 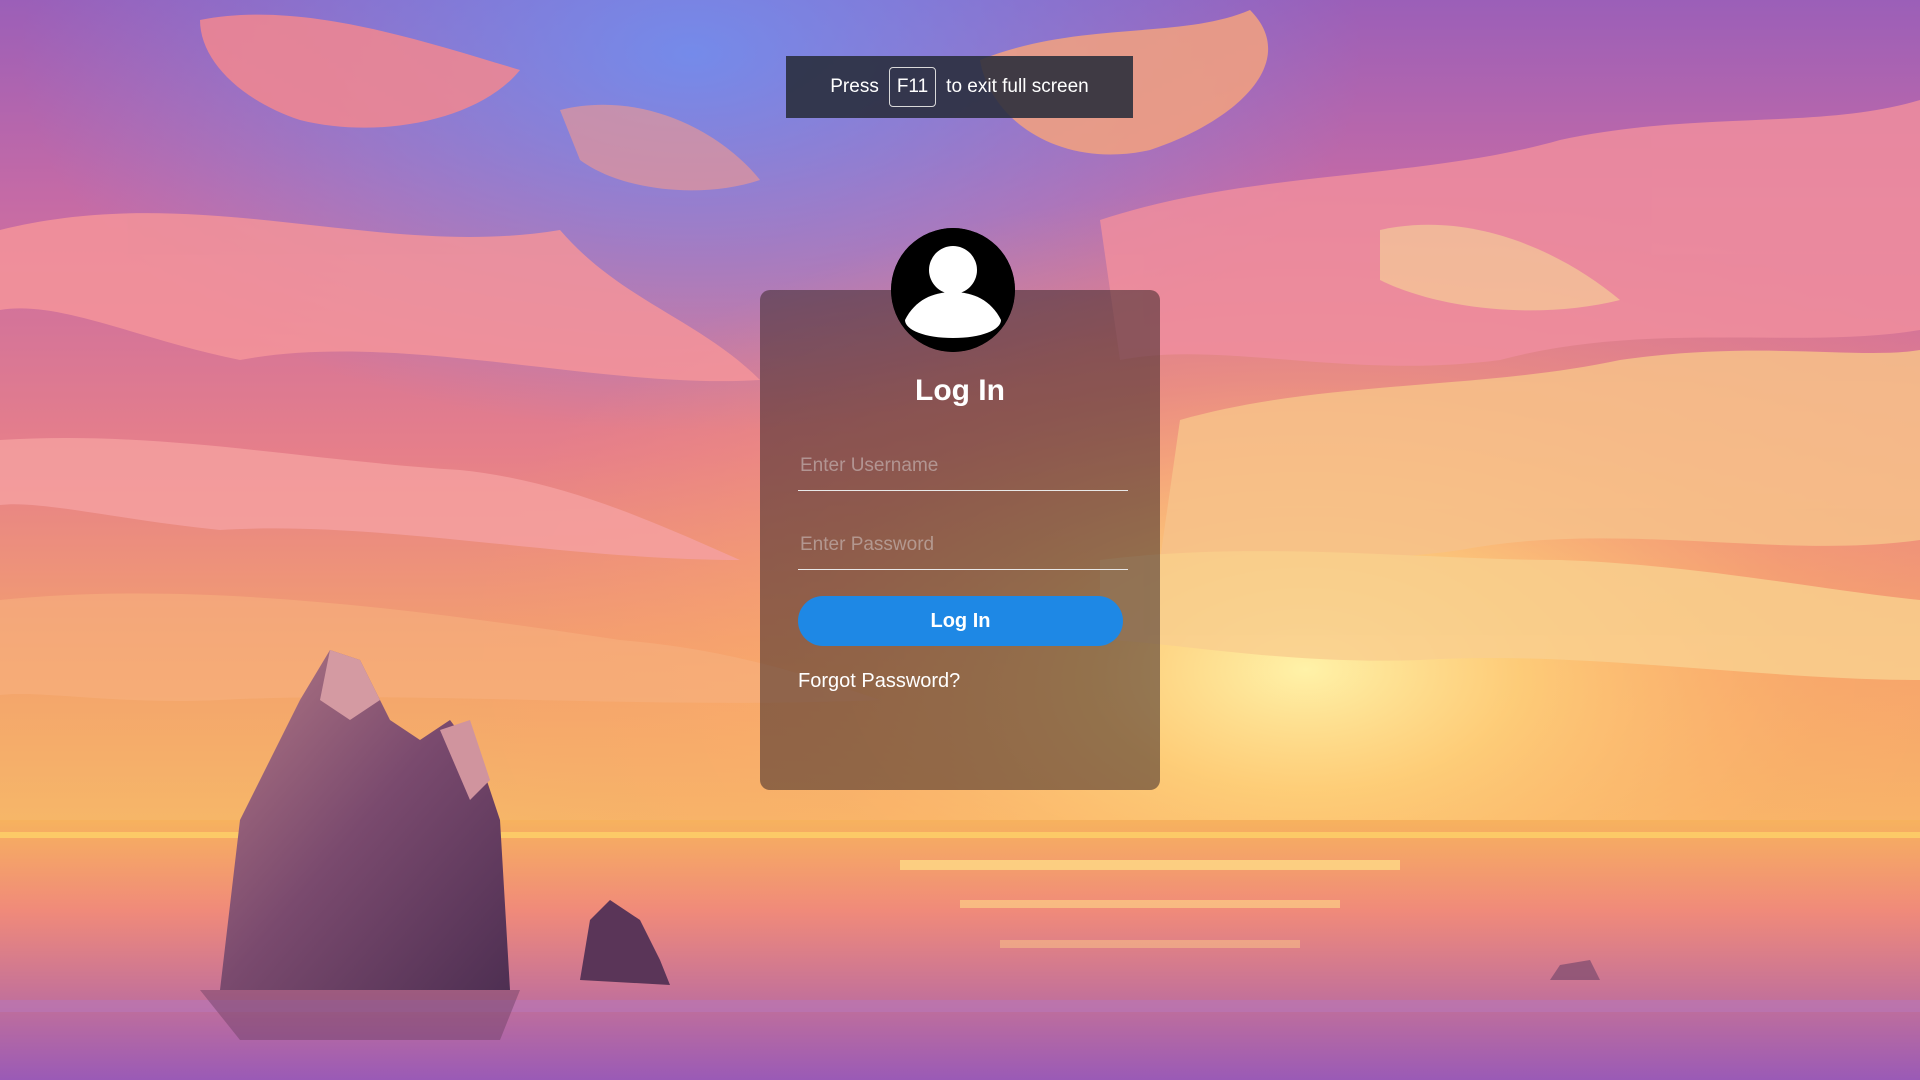 I want to click on fullscreen-exit-toast: Press F11 to exit full screen, so click(x=959, y=87).